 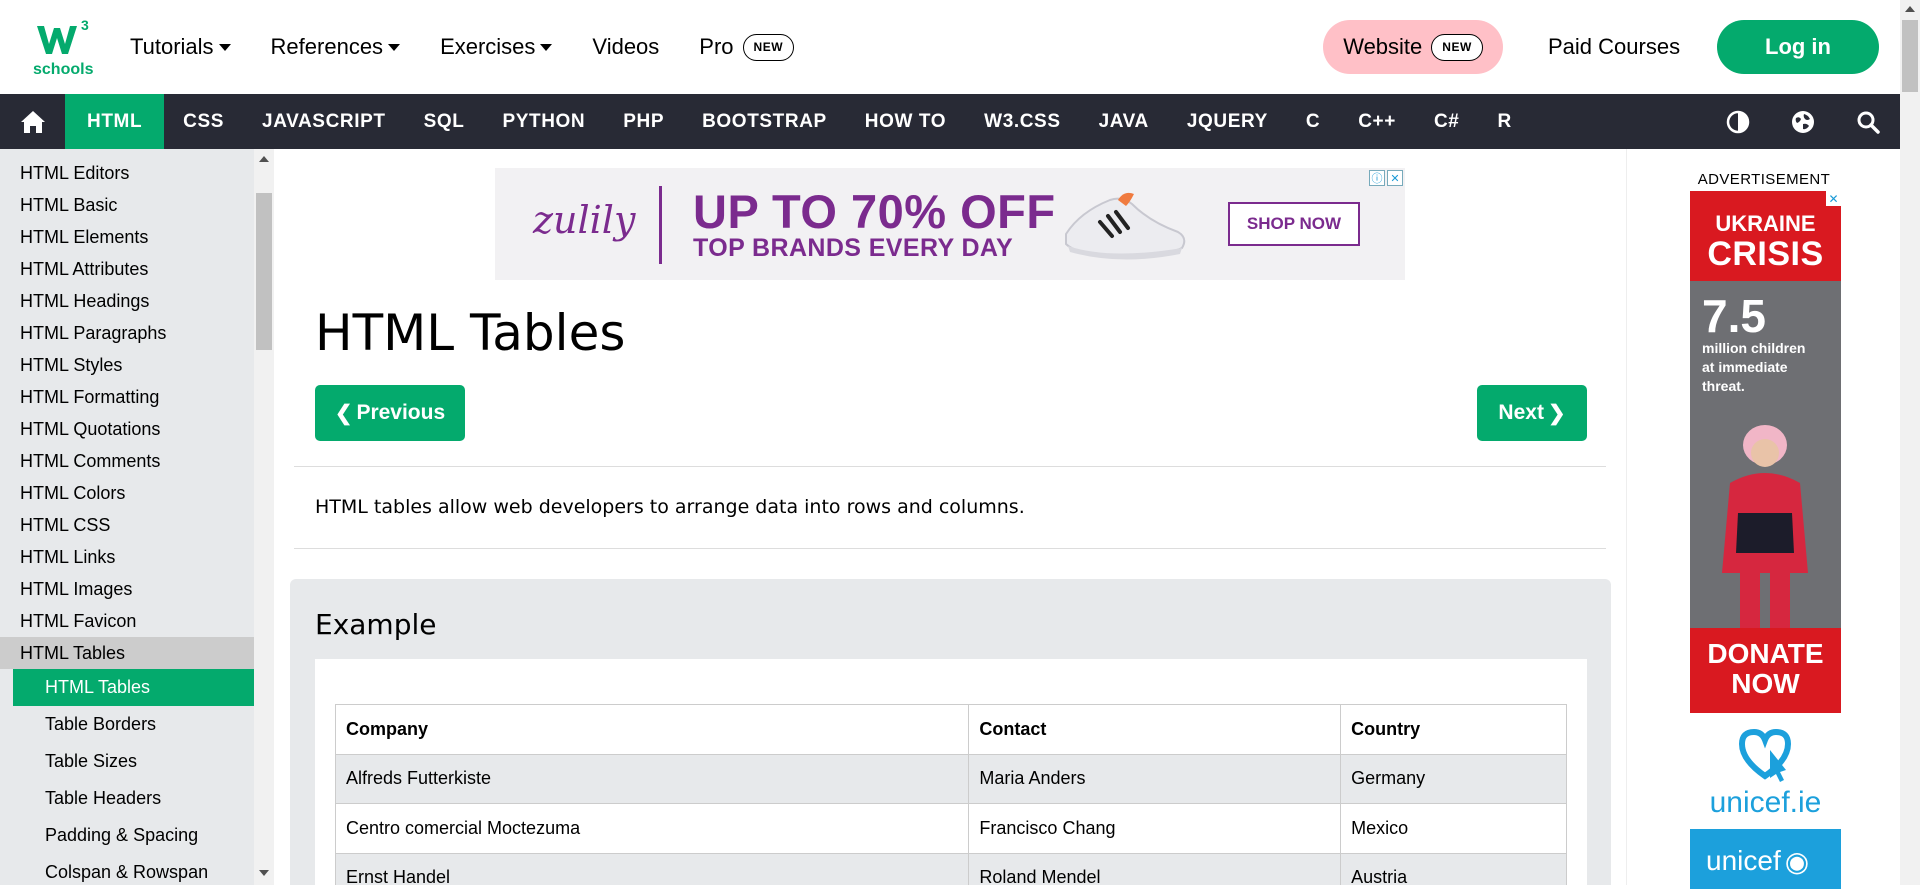 What do you see at coordinates (1453, 828) in the screenshot?
I see `table-cell: Mexico` at bounding box center [1453, 828].